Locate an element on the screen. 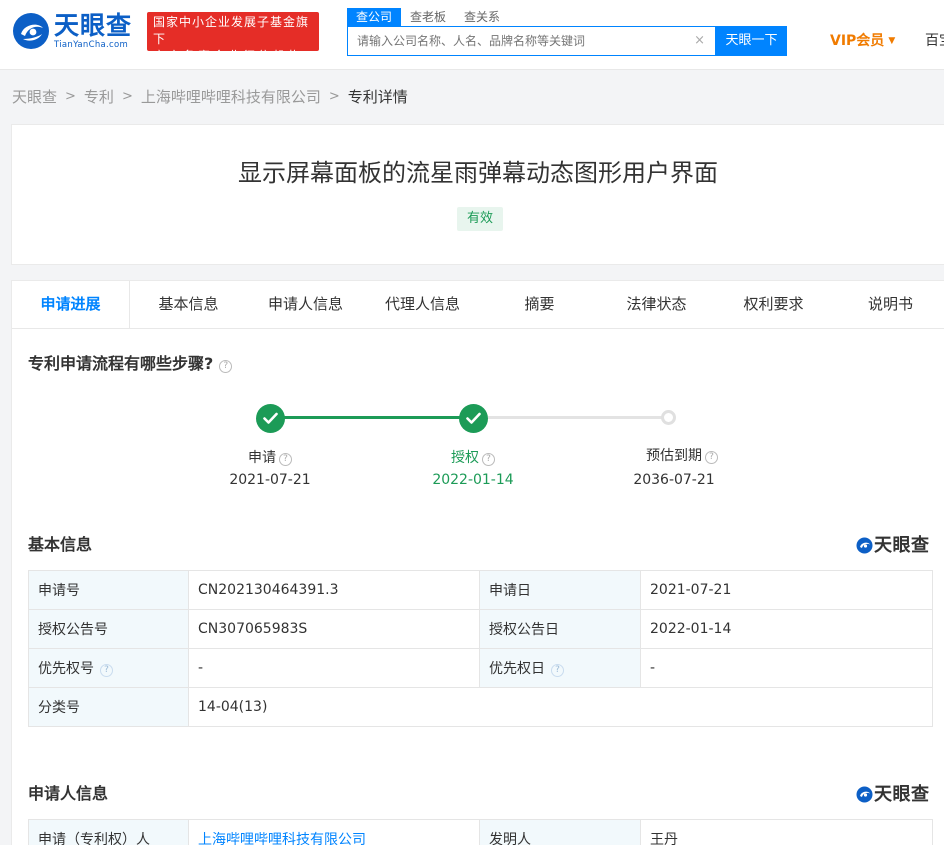 This screenshot has width=944, height=845. search-input is located at coordinates (513, 41).